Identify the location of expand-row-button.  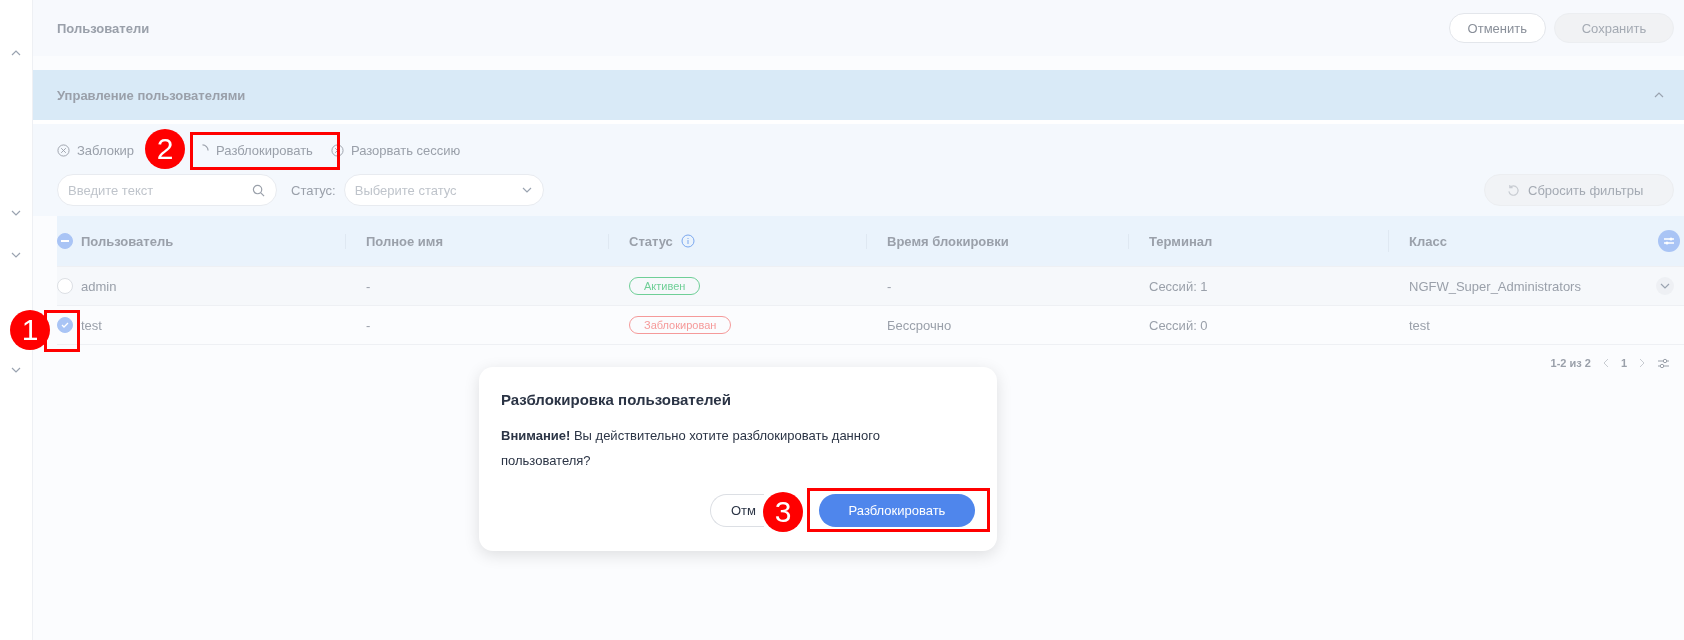
(1665, 286).